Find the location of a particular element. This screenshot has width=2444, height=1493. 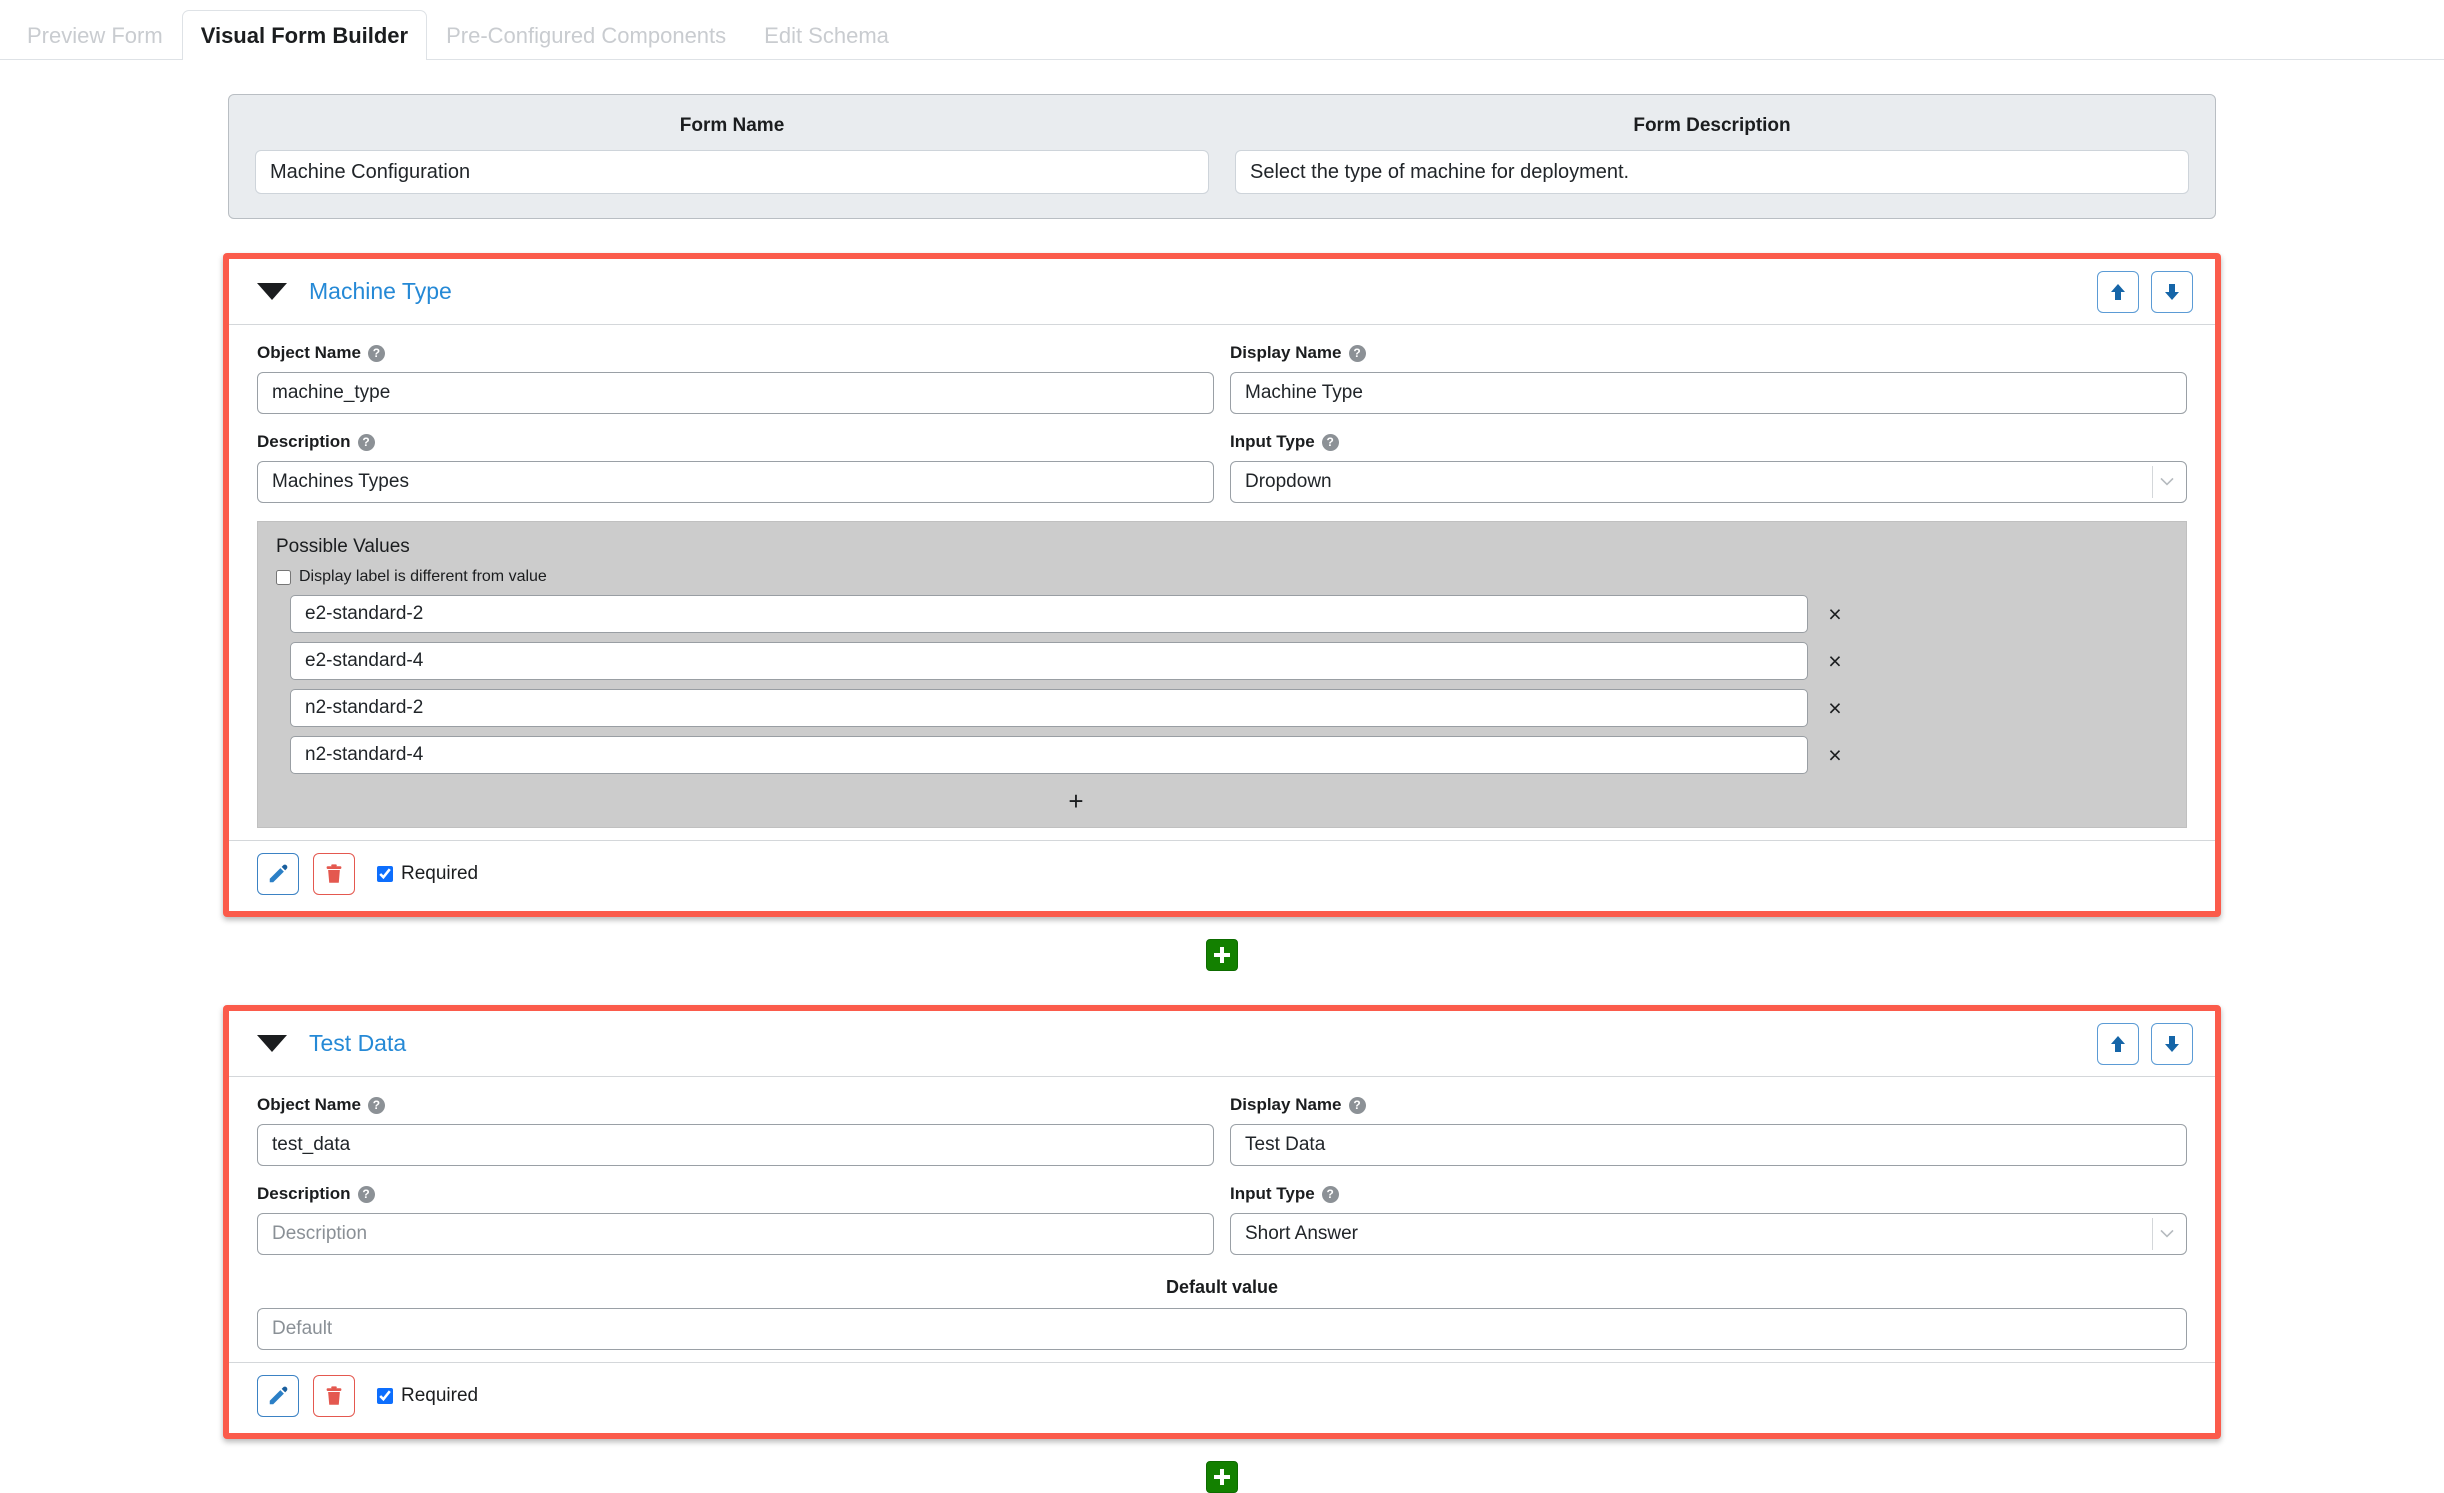

tab-preview-form: Preview Form is located at coordinates (95, 35).